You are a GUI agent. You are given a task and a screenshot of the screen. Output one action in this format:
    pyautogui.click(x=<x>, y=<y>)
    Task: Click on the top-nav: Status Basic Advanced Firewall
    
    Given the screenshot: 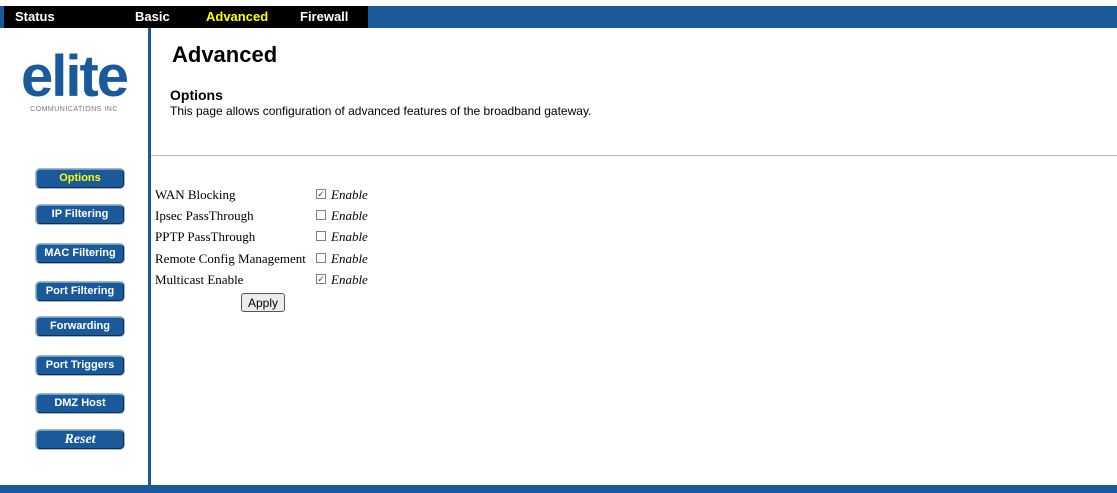 What is the action you would take?
    pyautogui.click(x=186, y=17)
    